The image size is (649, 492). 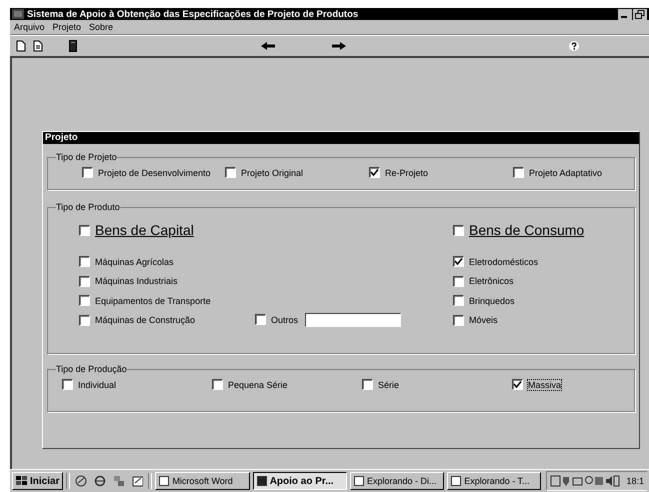 What do you see at coordinates (565, 173) in the screenshot?
I see `checkbox-label: Projeto Adaptativo` at bounding box center [565, 173].